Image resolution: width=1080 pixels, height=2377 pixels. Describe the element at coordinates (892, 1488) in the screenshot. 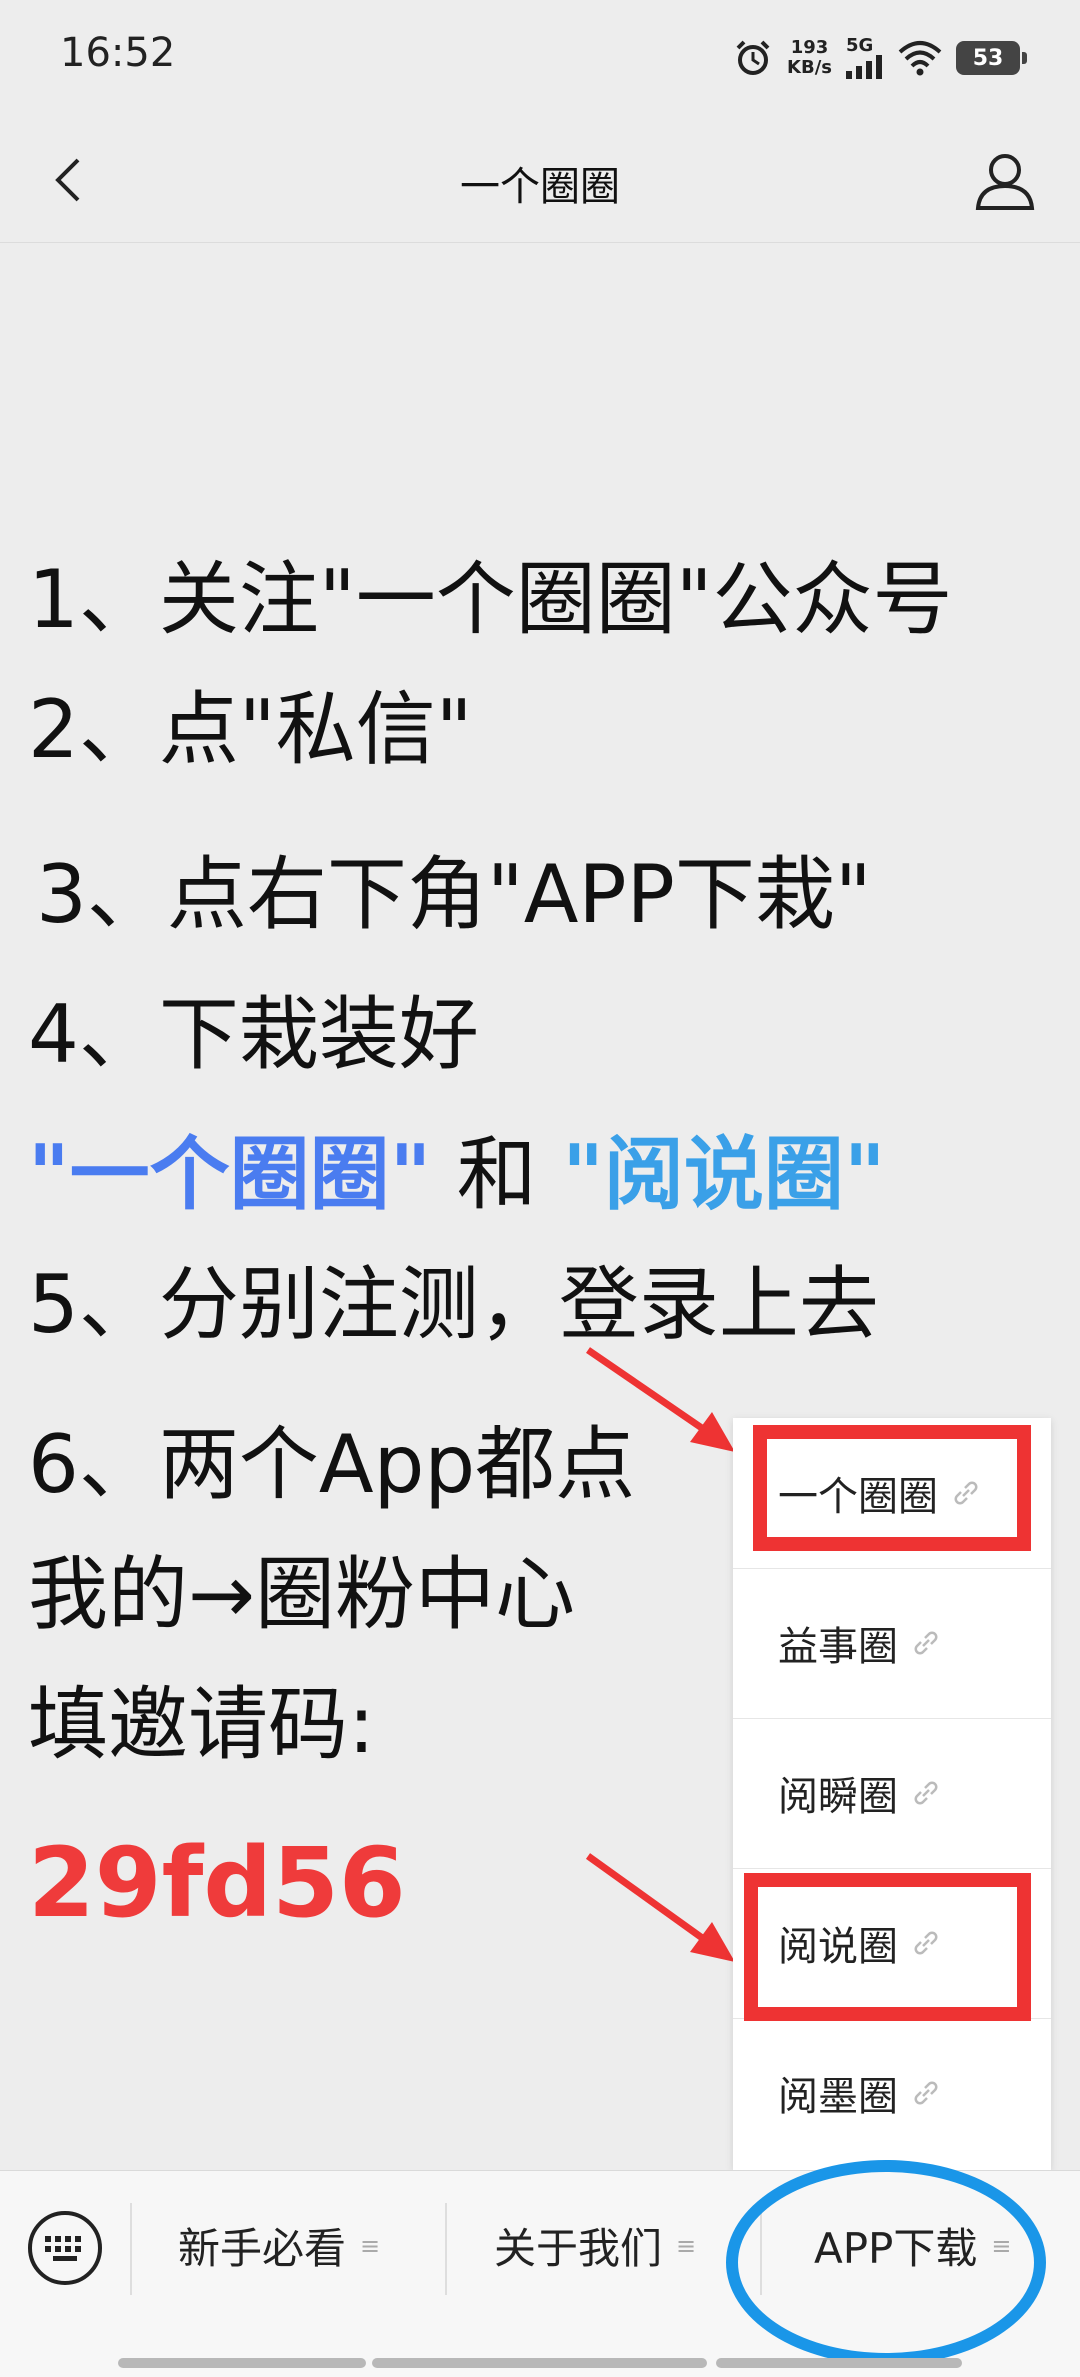

I see `highlight-box-first-item` at that location.